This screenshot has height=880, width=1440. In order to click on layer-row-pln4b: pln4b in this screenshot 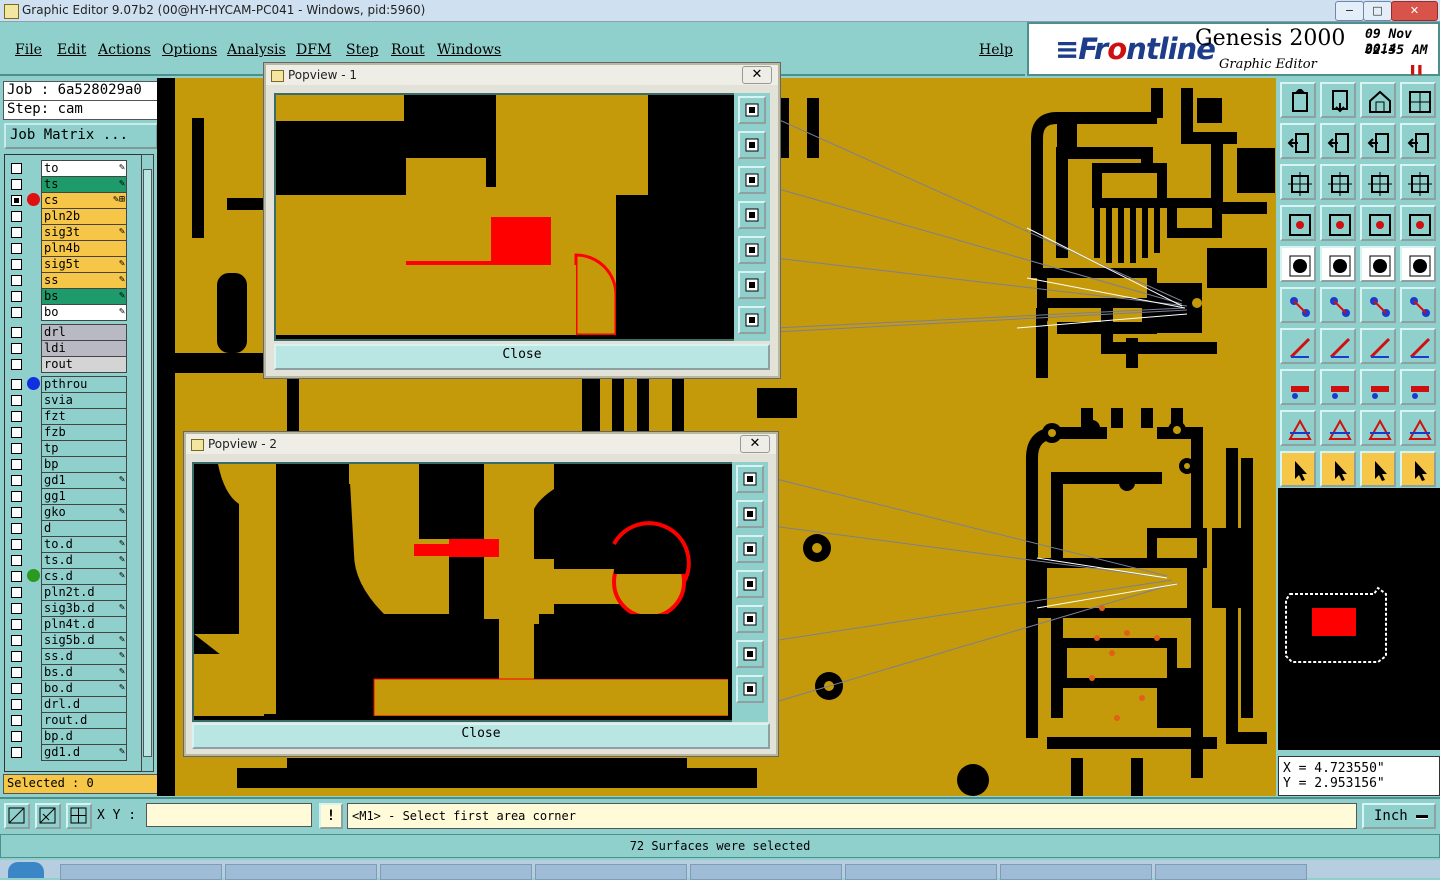, I will do `click(73, 248)`.